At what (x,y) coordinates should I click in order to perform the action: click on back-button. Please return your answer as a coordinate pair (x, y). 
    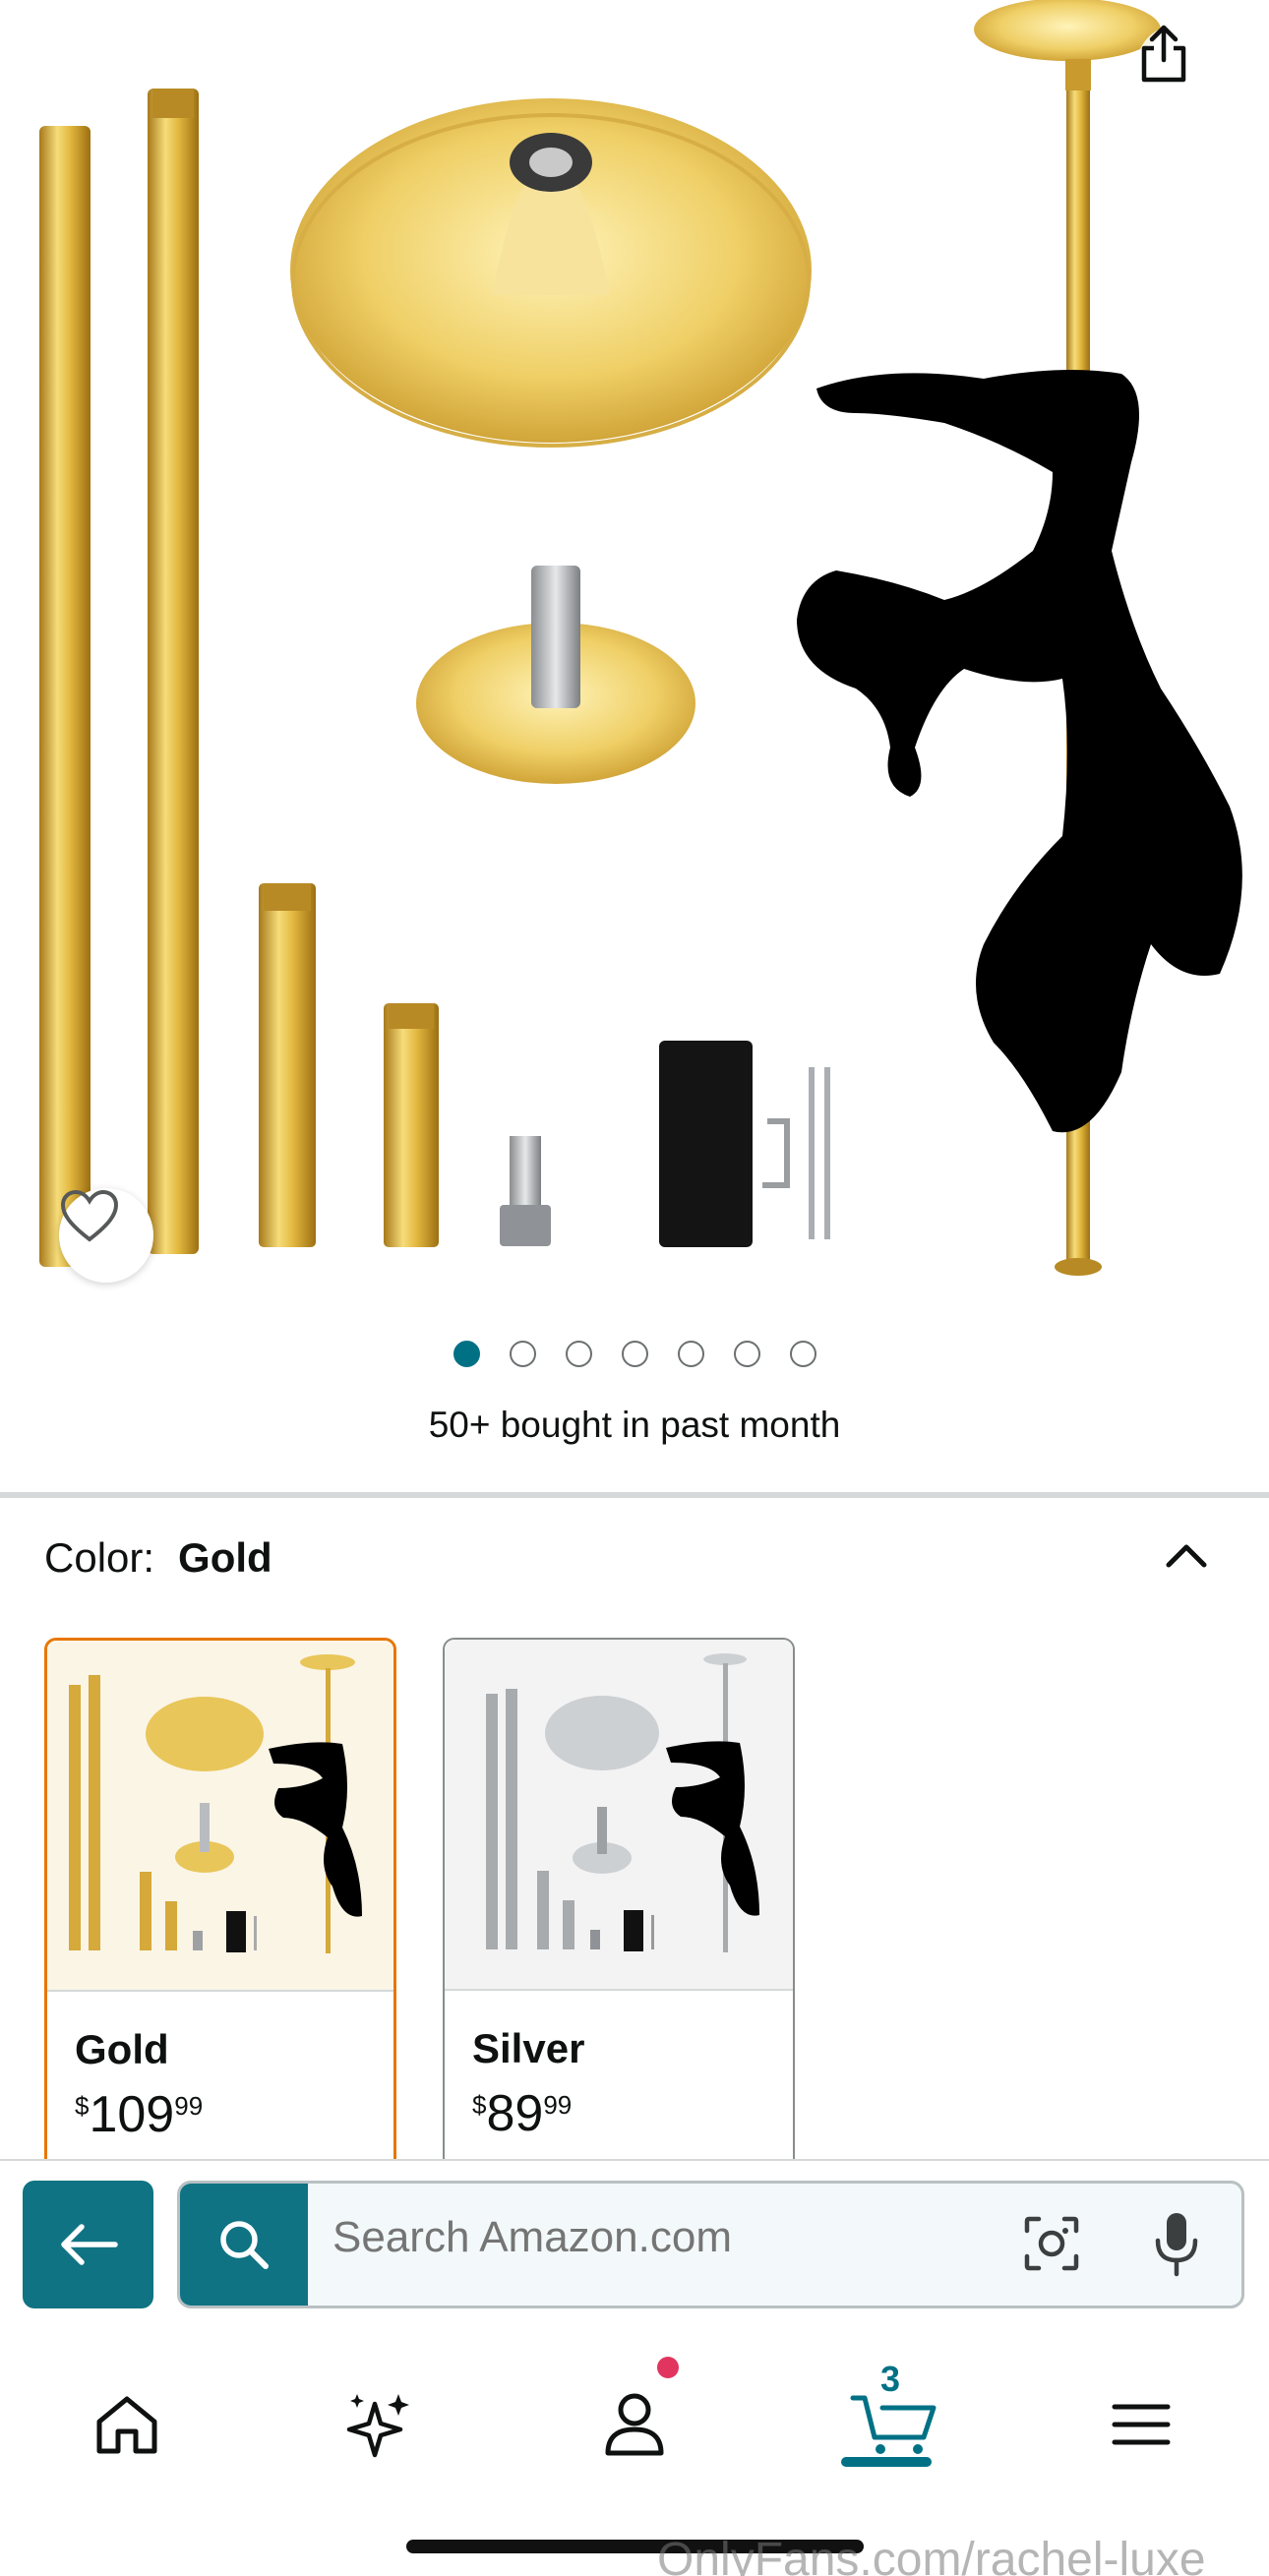
    Looking at the image, I should click on (88, 2245).